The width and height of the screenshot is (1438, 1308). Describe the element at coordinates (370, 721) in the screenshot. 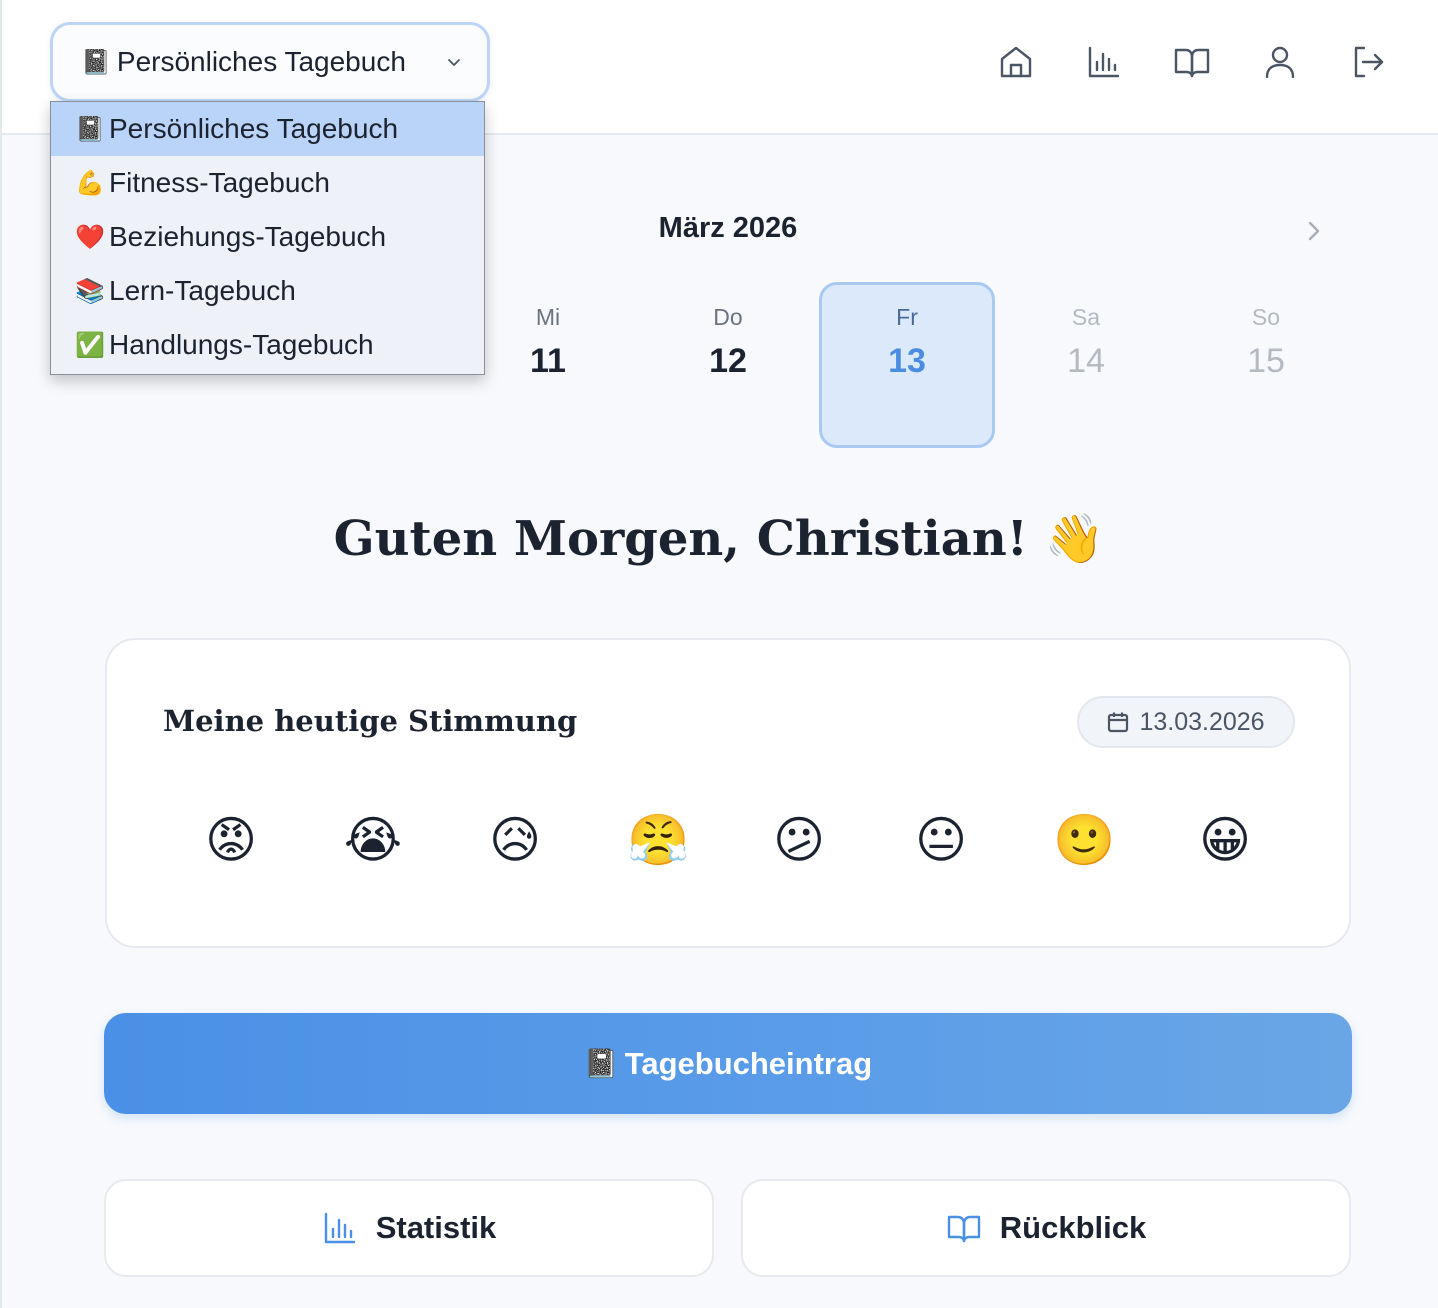

I see `mood-card-title: Meine heutige Stimmung` at that location.